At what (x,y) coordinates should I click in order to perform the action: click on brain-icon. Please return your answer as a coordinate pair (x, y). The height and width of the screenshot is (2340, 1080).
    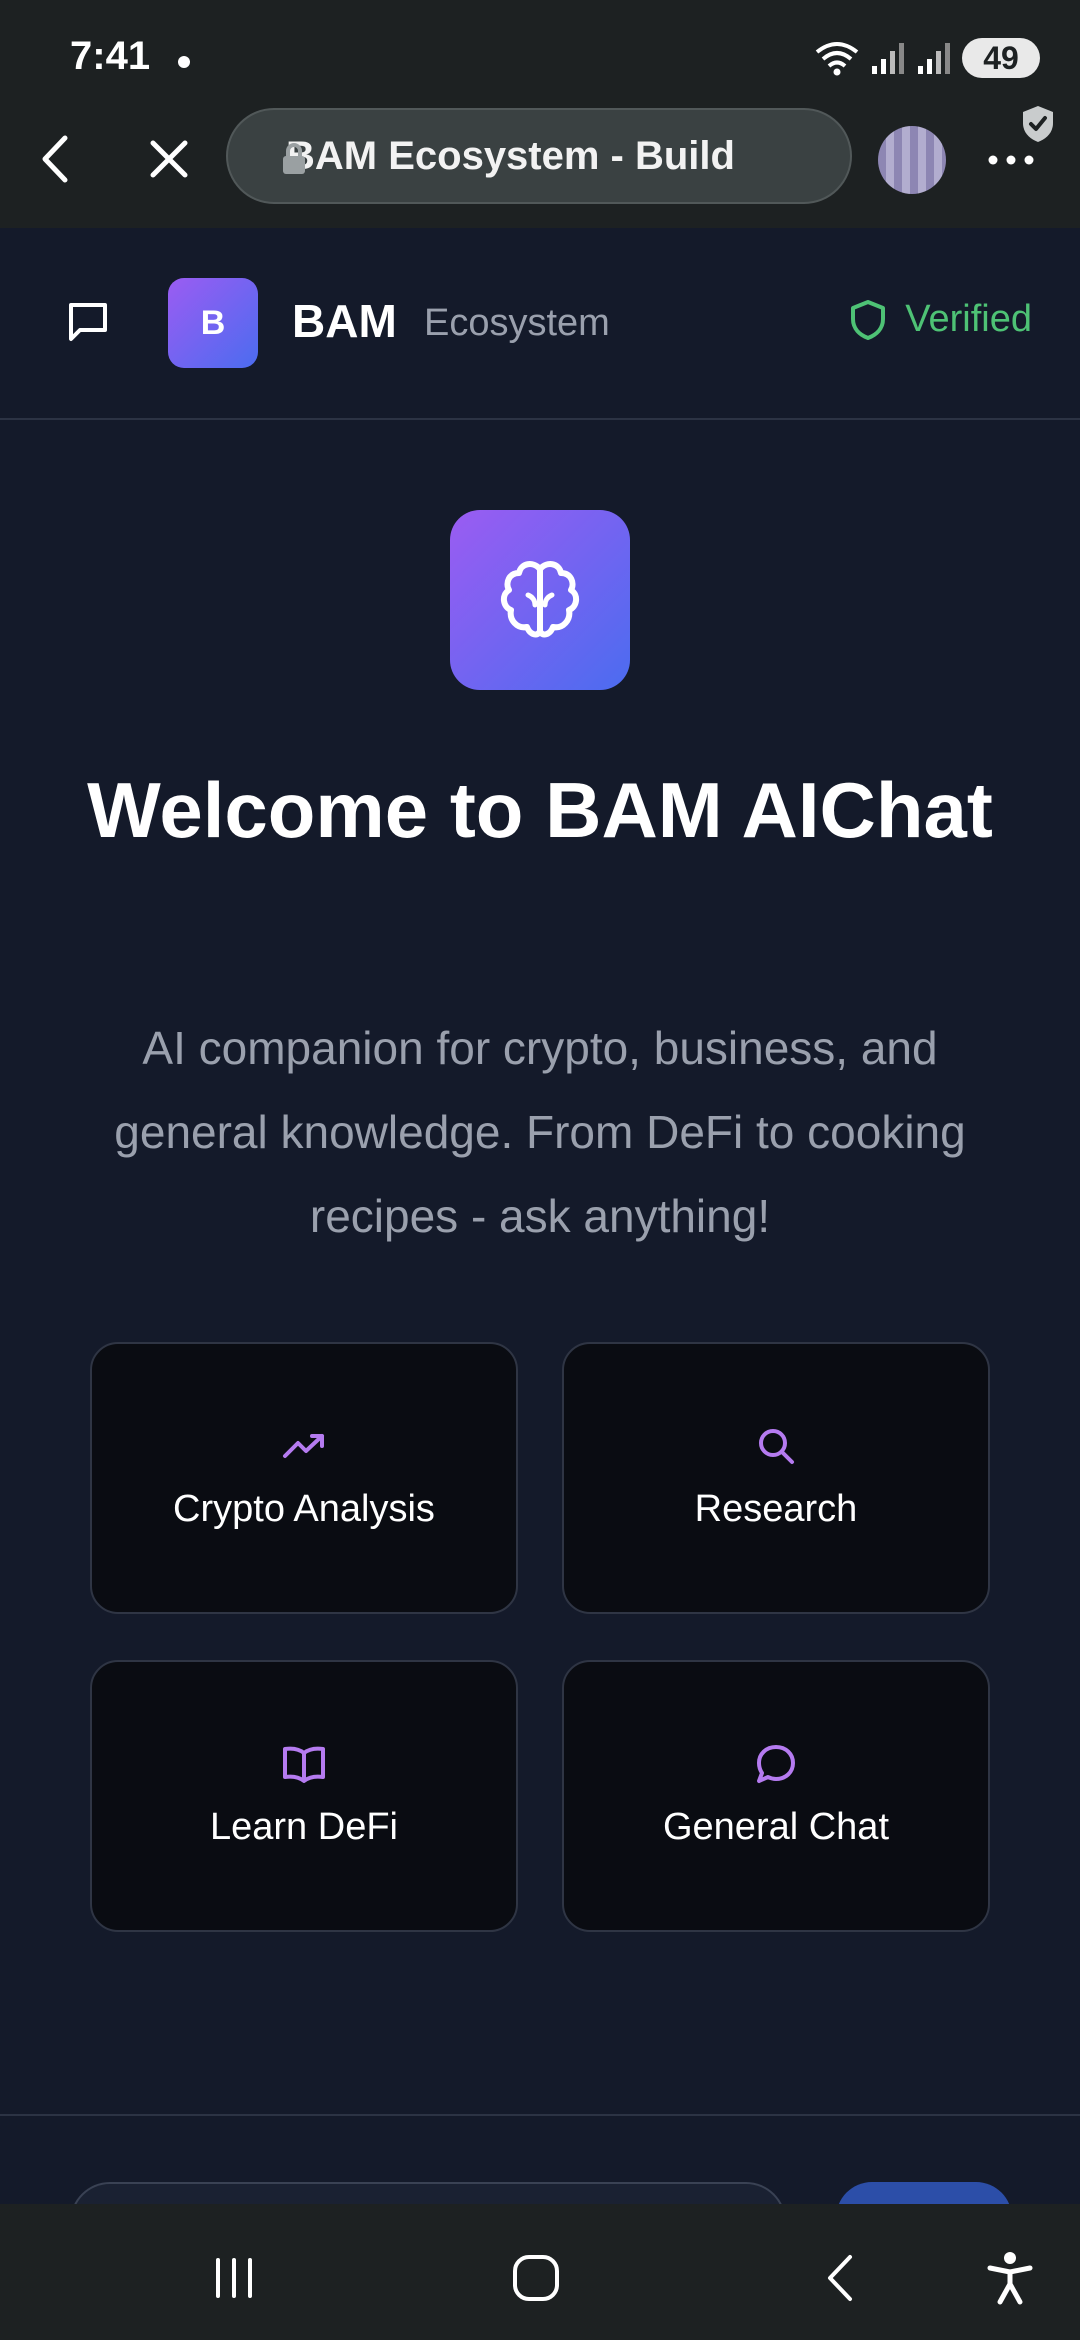
    Looking at the image, I should click on (540, 599).